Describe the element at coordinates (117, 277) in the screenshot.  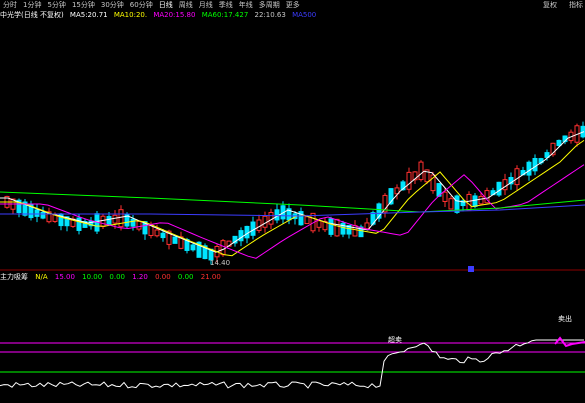
I see `indicator-item-3: 0.00` at that location.